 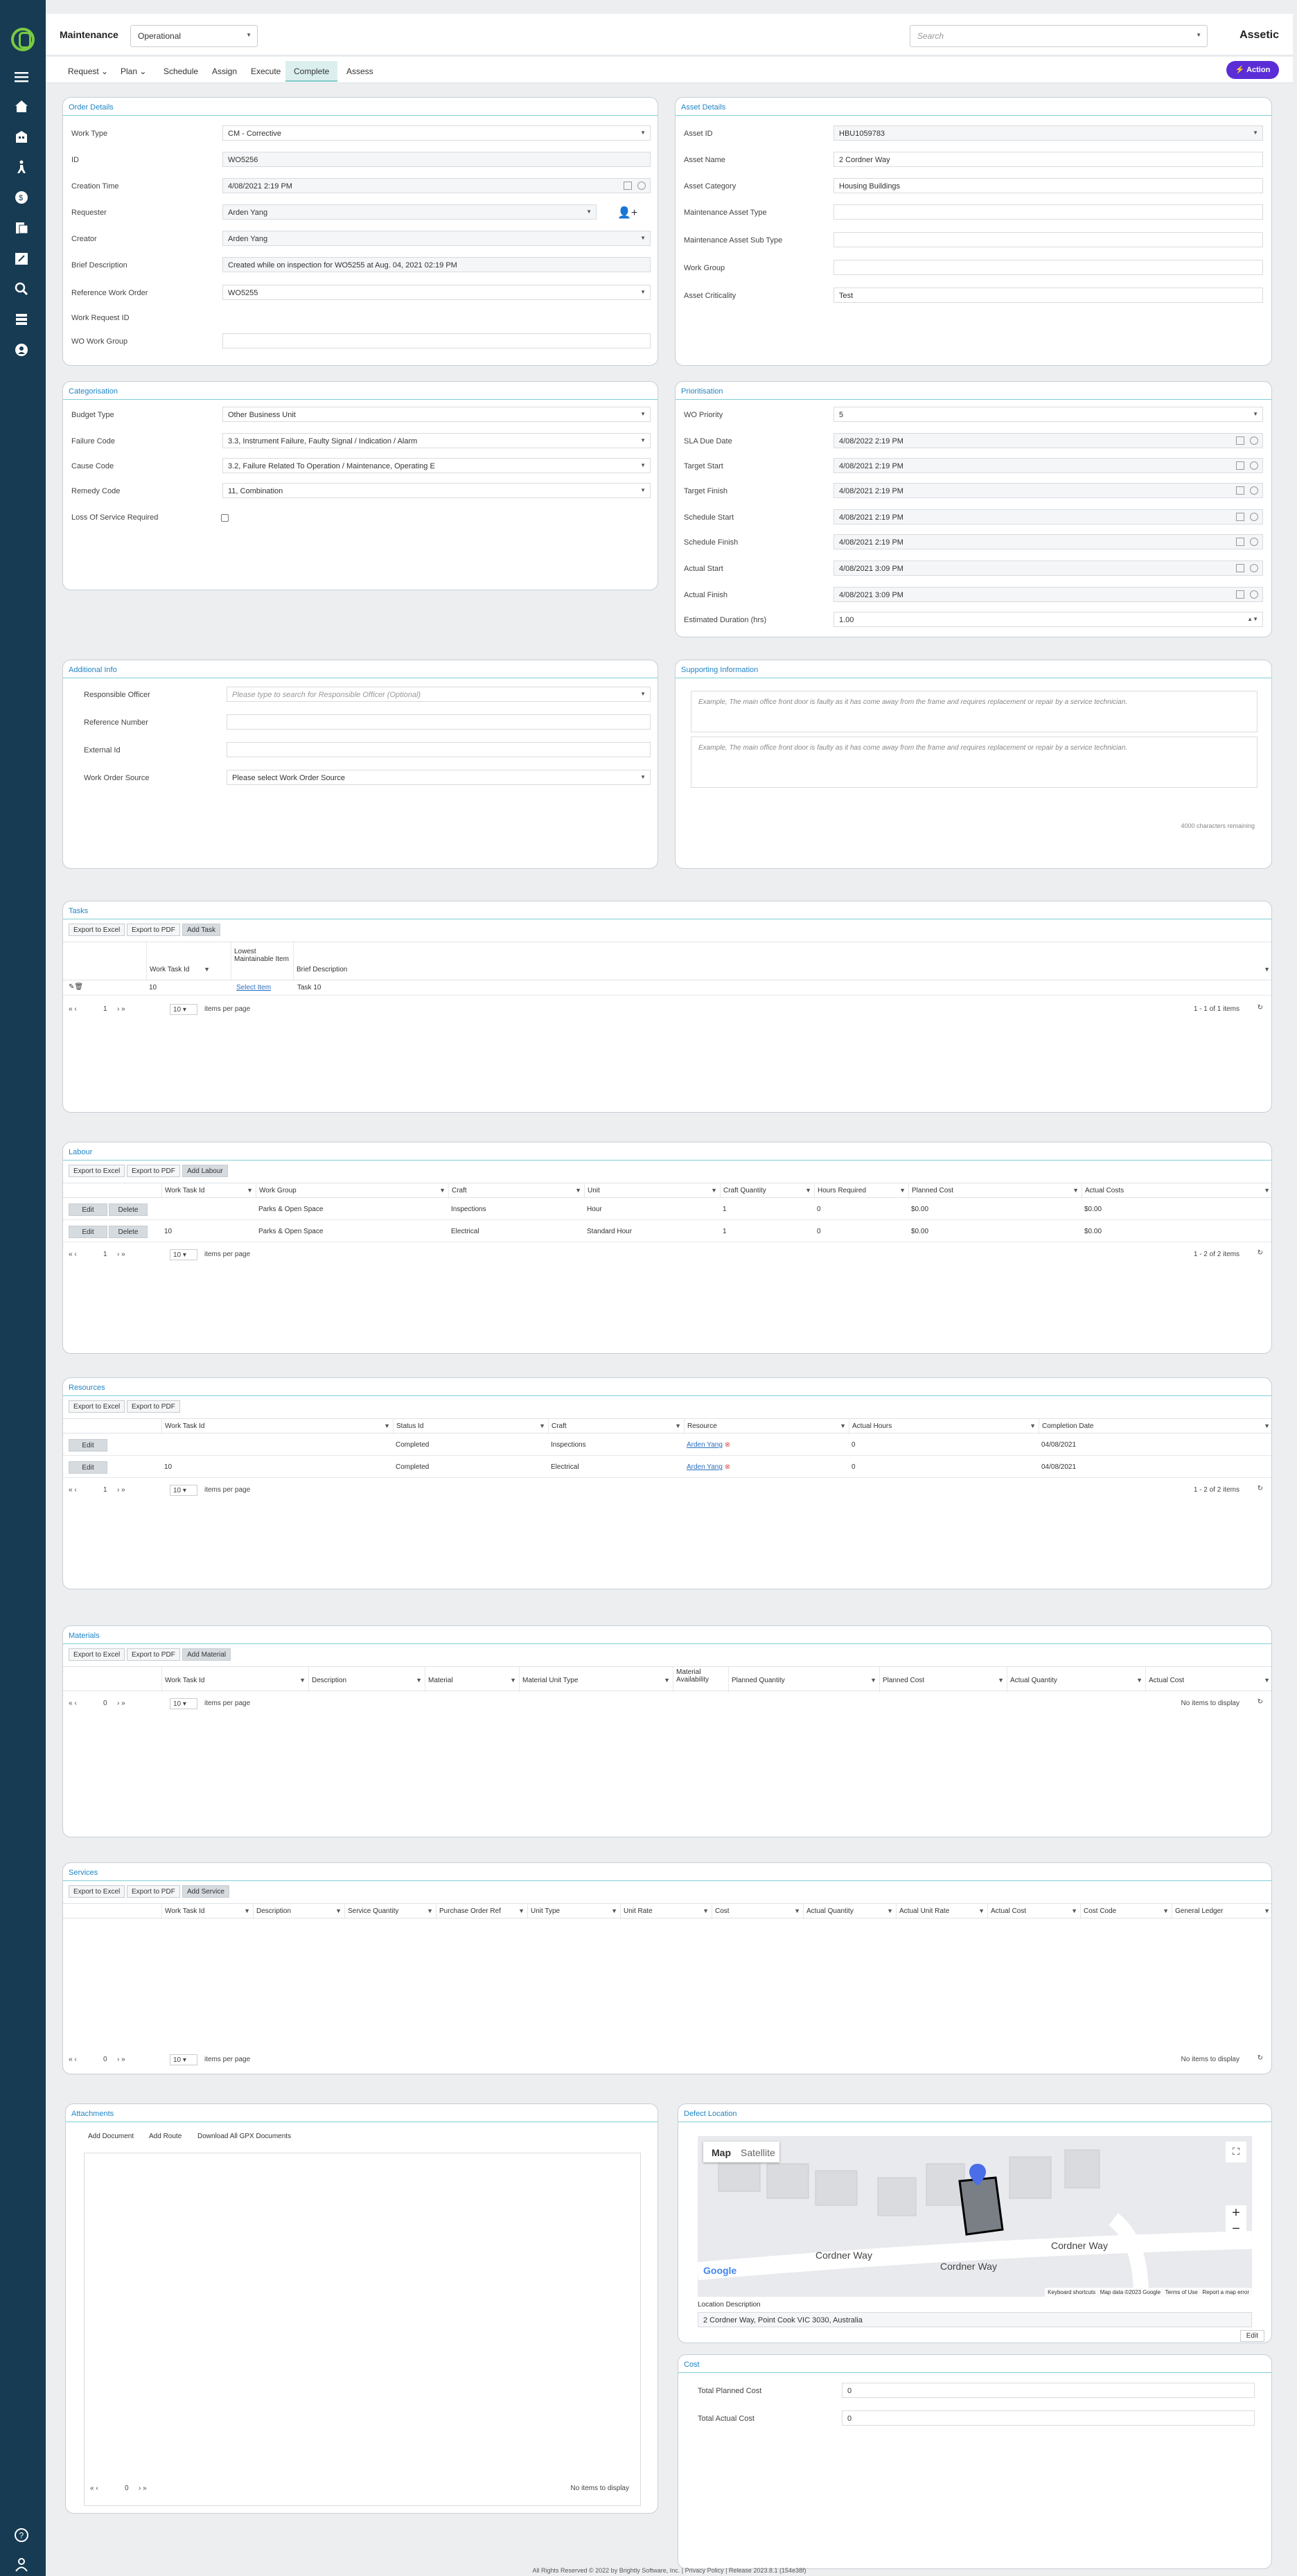 What do you see at coordinates (727, 1445) in the screenshot?
I see `remove-icon: ⊗` at bounding box center [727, 1445].